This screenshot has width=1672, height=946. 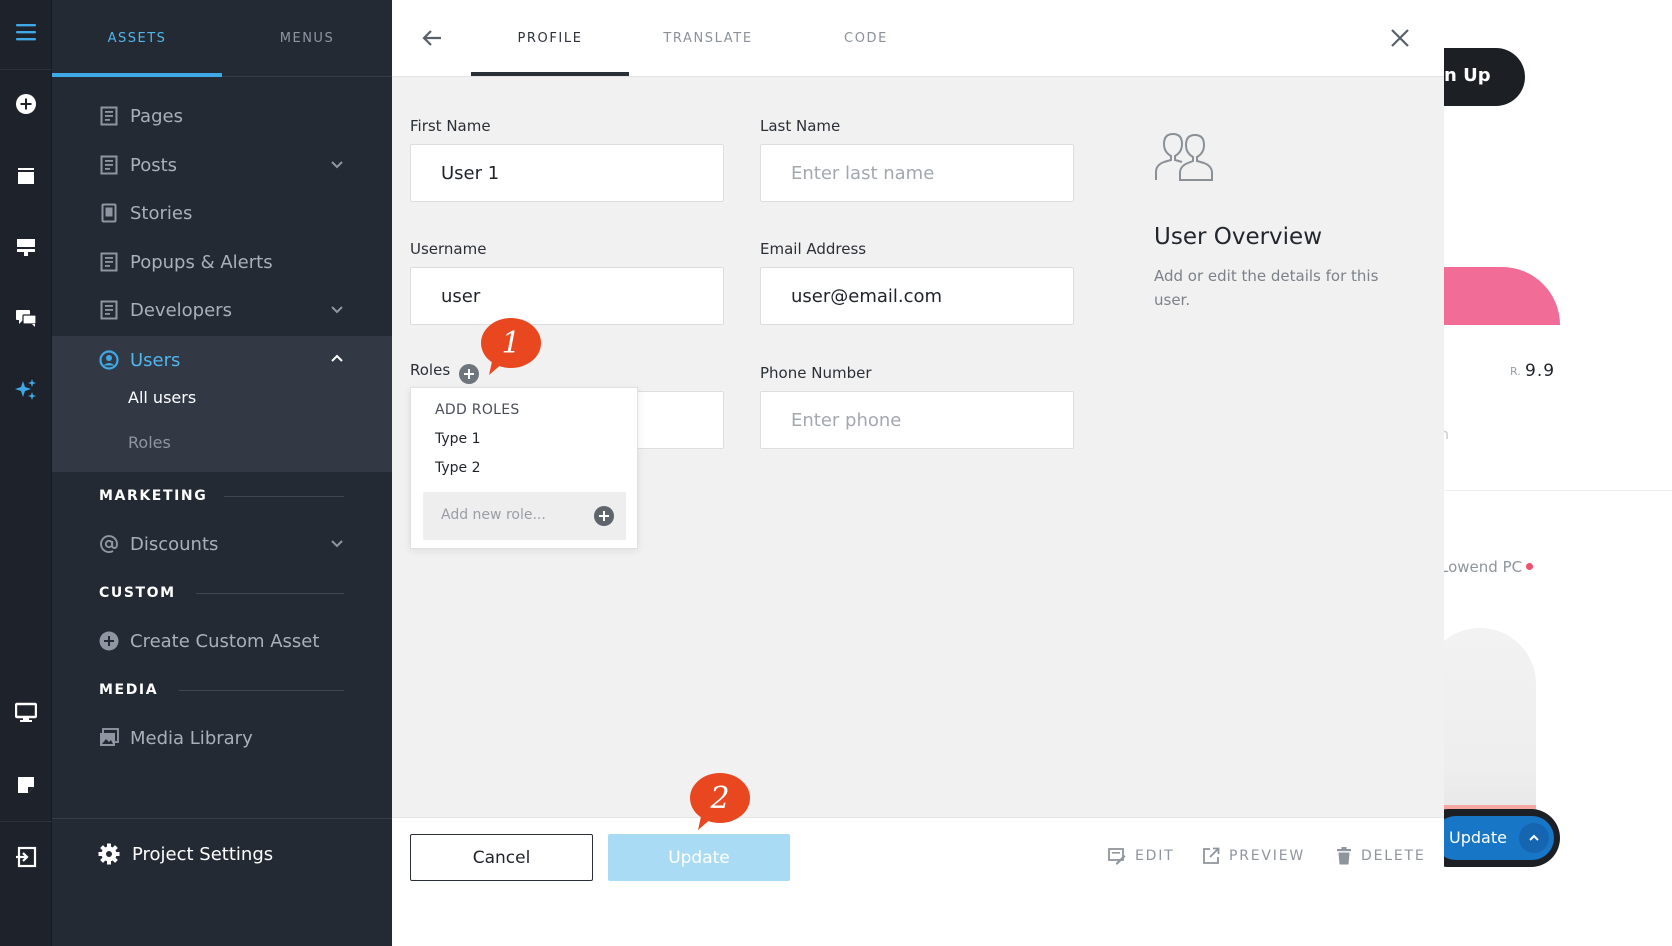 What do you see at coordinates (222, 404) in the screenshot?
I see `users-section: Users All users Roles` at bounding box center [222, 404].